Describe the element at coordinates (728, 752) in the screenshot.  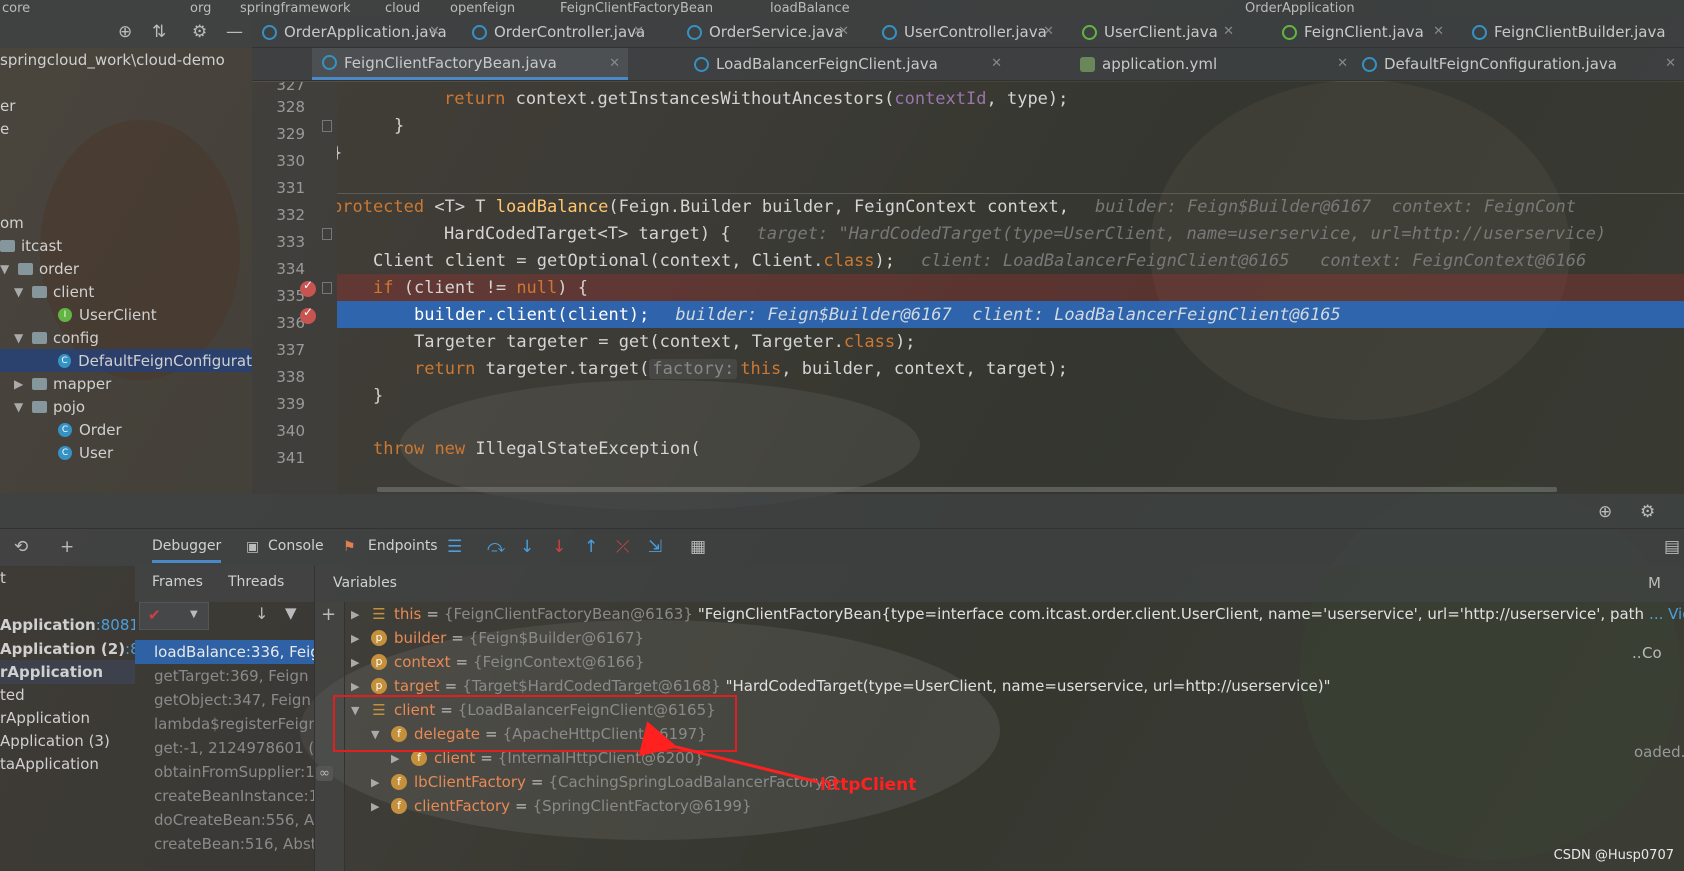
I see `annotation-arrow` at that location.